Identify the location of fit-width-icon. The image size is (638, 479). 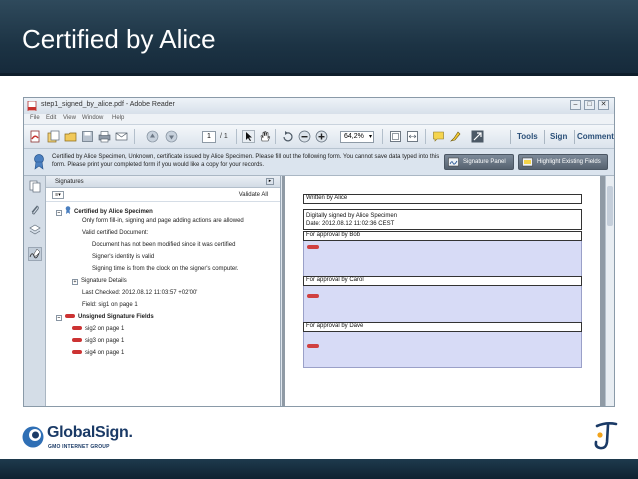
(412, 136).